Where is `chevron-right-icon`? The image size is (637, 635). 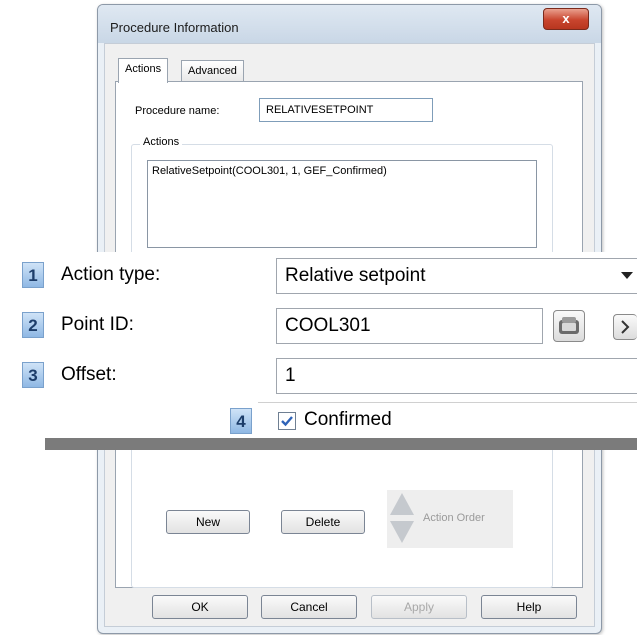 chevron-right-icon is located at coordinates (625, 327).